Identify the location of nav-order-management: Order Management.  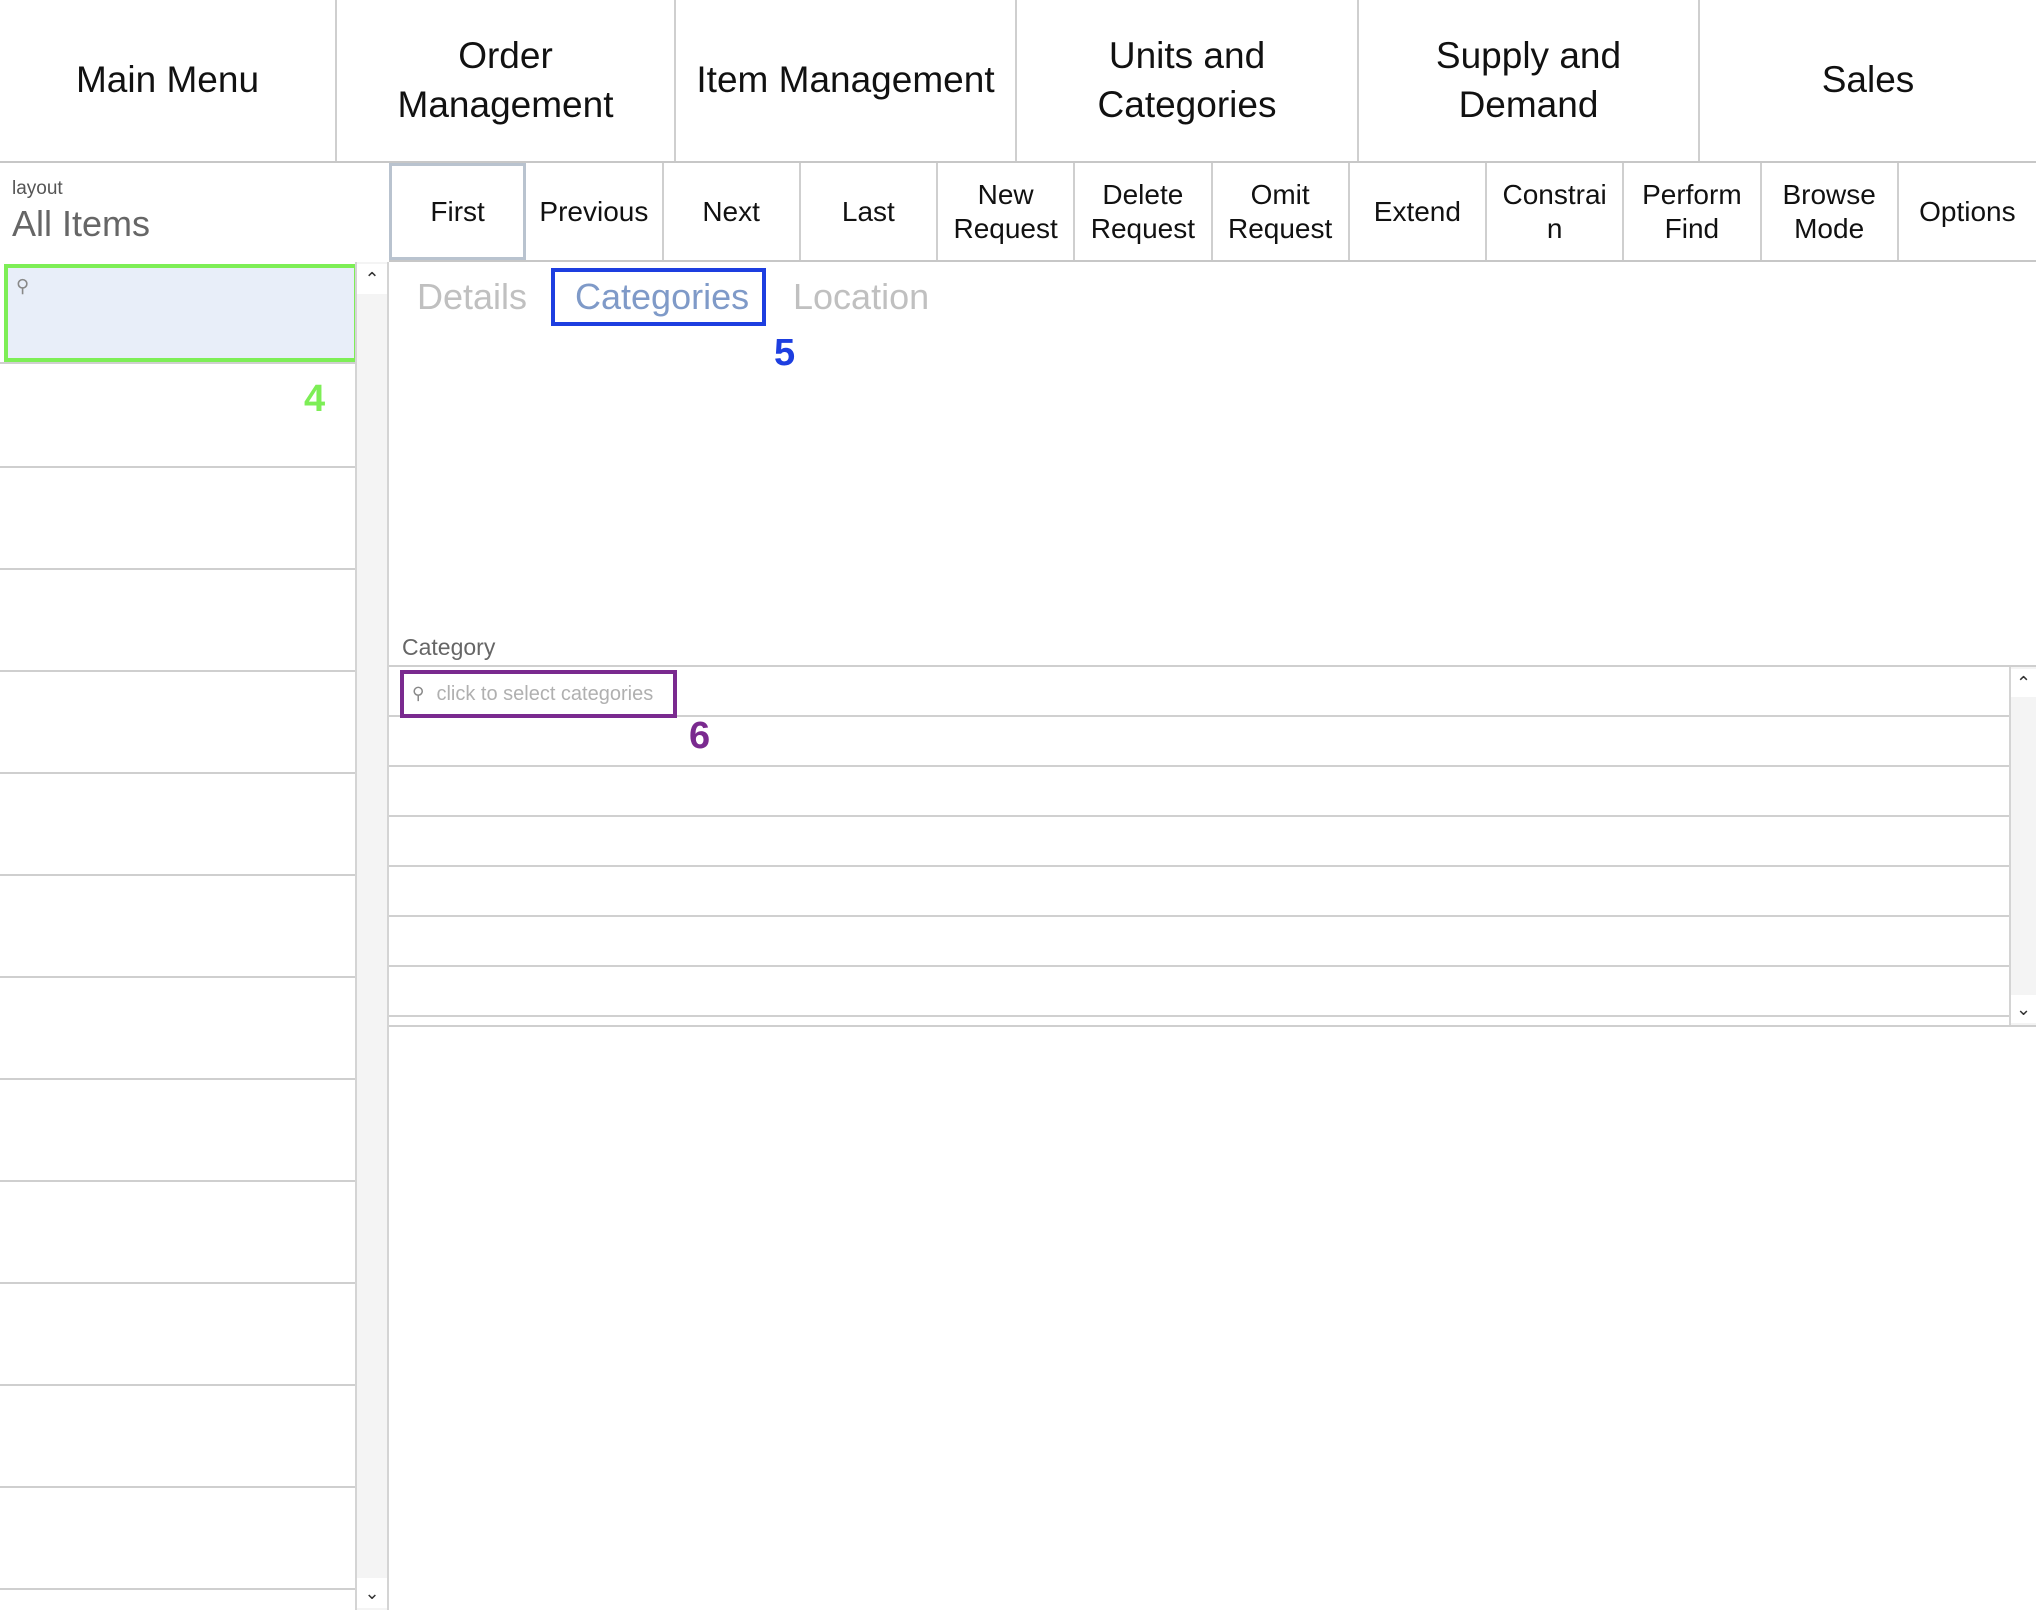
(506, 80).